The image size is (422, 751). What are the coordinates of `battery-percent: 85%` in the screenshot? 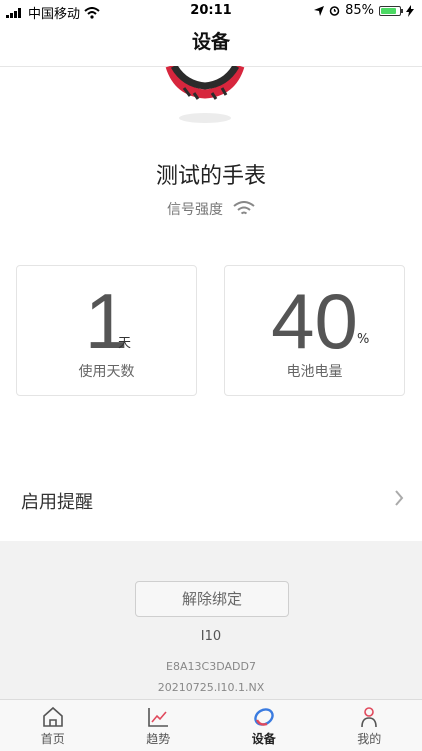 It's located at (359, 10).